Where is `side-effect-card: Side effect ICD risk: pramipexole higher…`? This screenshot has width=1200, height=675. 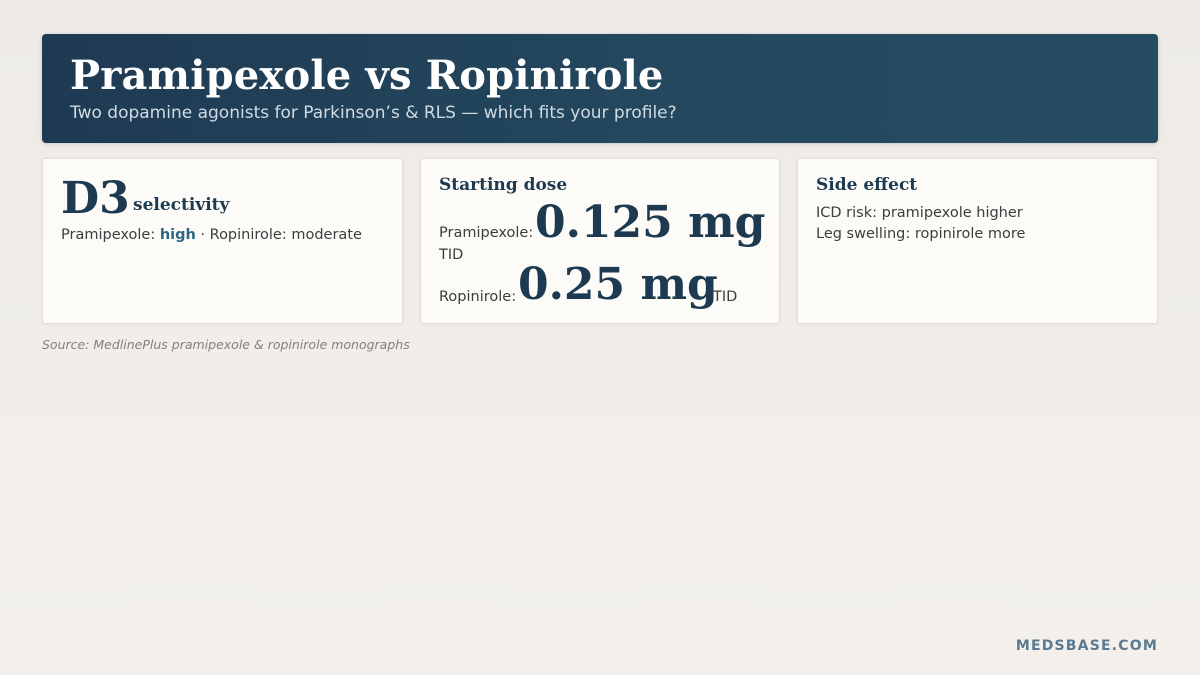
side-effect-card: Side effect ICD risk: pramipexole higher… is located at coordinates (977, 241).